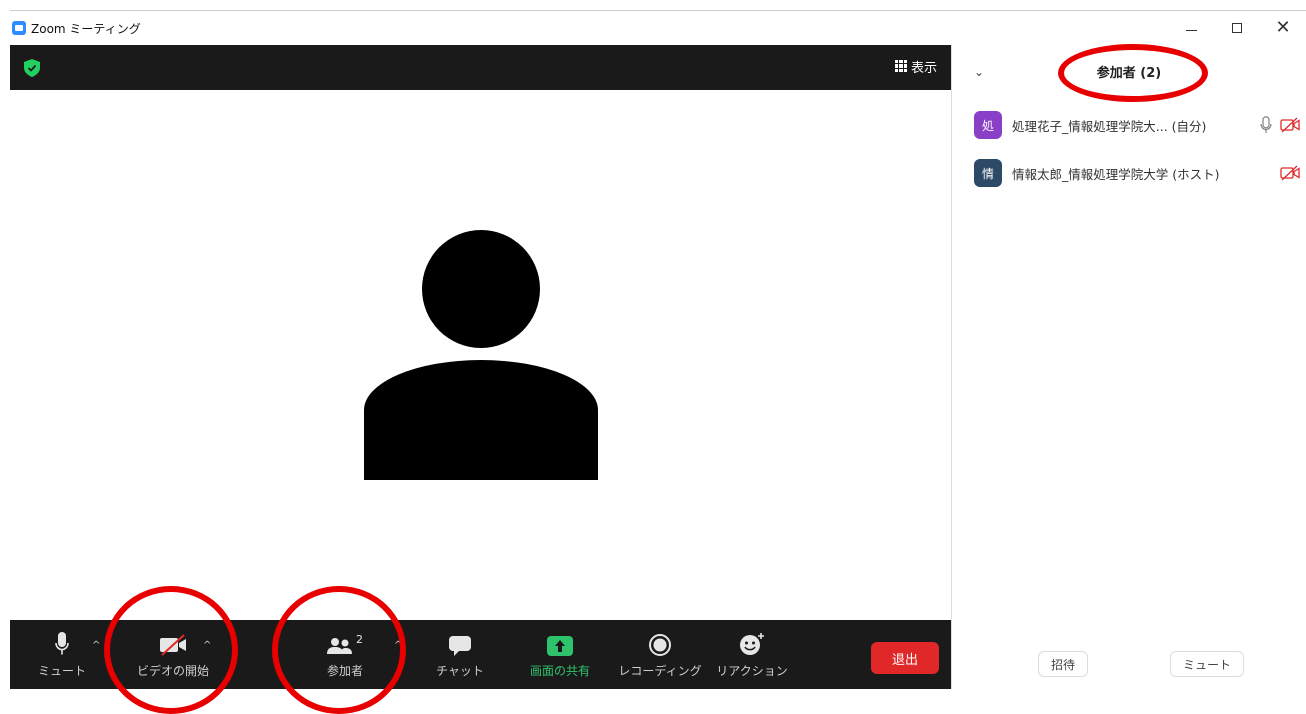 This screenshot has height=714, width=1306. What do you see at coordinates (1063, 664) in the screenshot?
I see `invite-button: 招待` at bounding box center [1063, 664].